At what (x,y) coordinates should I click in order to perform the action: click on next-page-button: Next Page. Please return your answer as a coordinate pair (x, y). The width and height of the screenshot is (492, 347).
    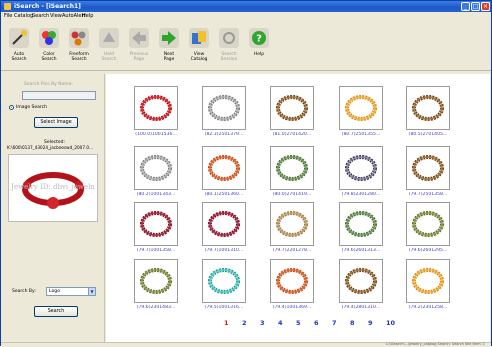
    Looking at the image, I should click on (169, 46).